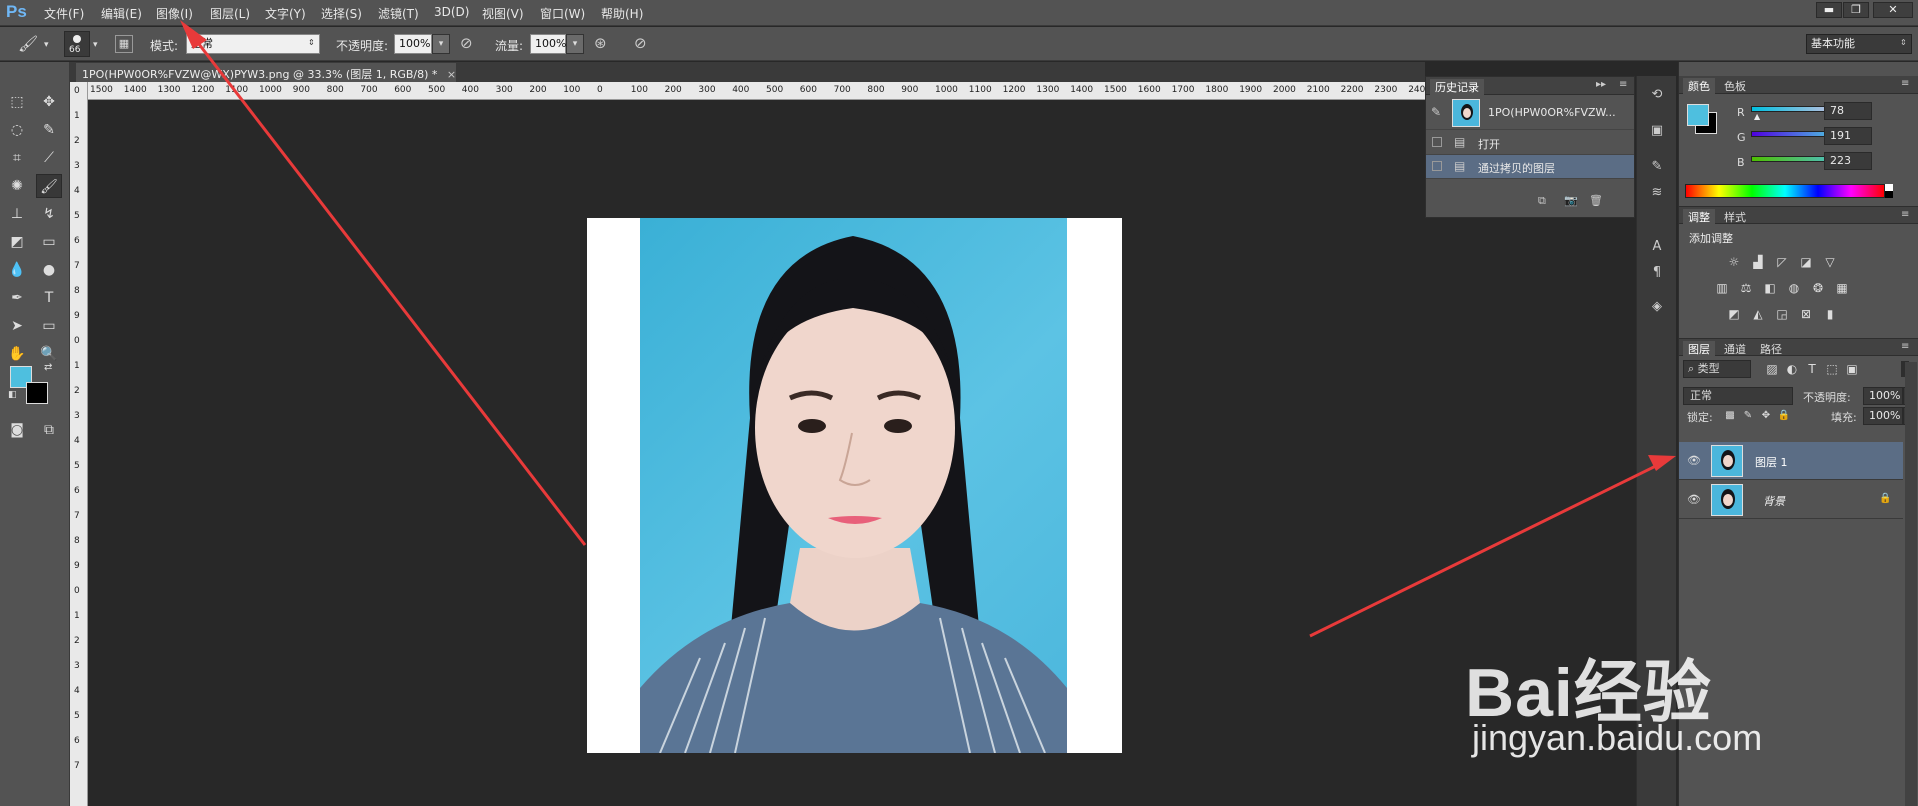 The width and height of the screenshot is (1918, 806). Describe the element at coordinates (385, 285) in the screenshot. I see `annotation-arrow-to-image-menu` at that location.